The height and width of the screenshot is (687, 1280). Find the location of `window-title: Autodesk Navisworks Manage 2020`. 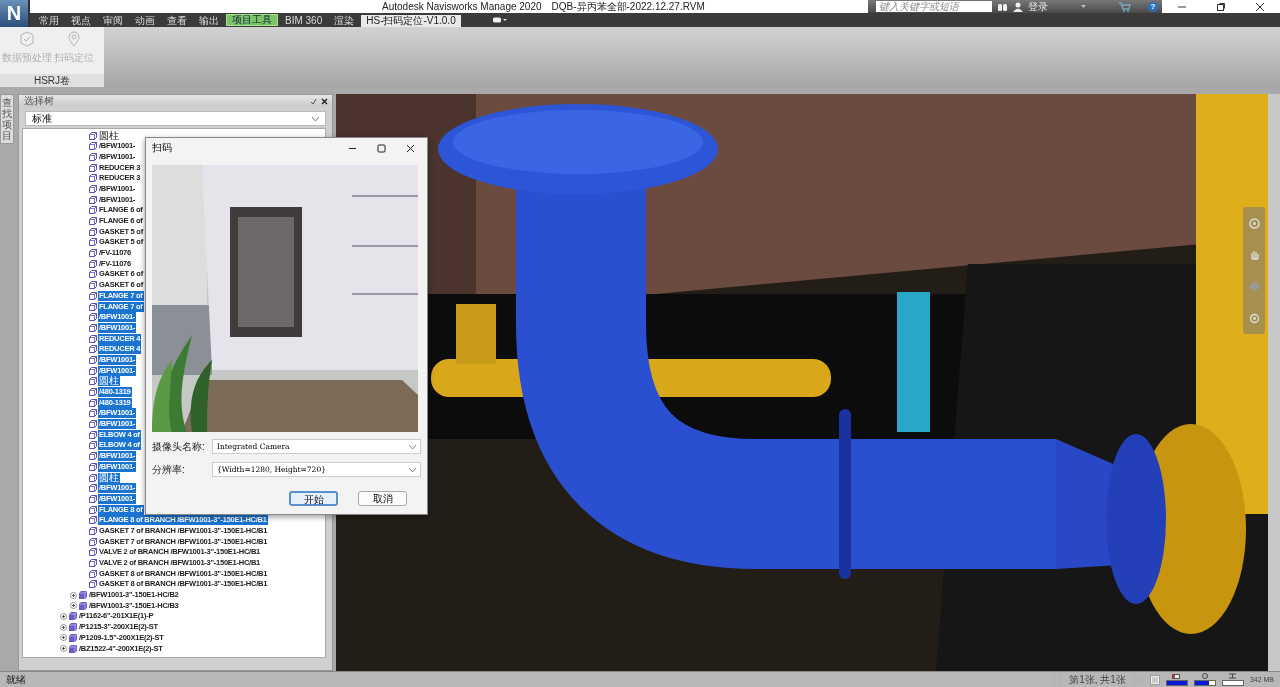

window-title: Autodesk Navisworks Manage 2020 is located at coordinates (462, 6).